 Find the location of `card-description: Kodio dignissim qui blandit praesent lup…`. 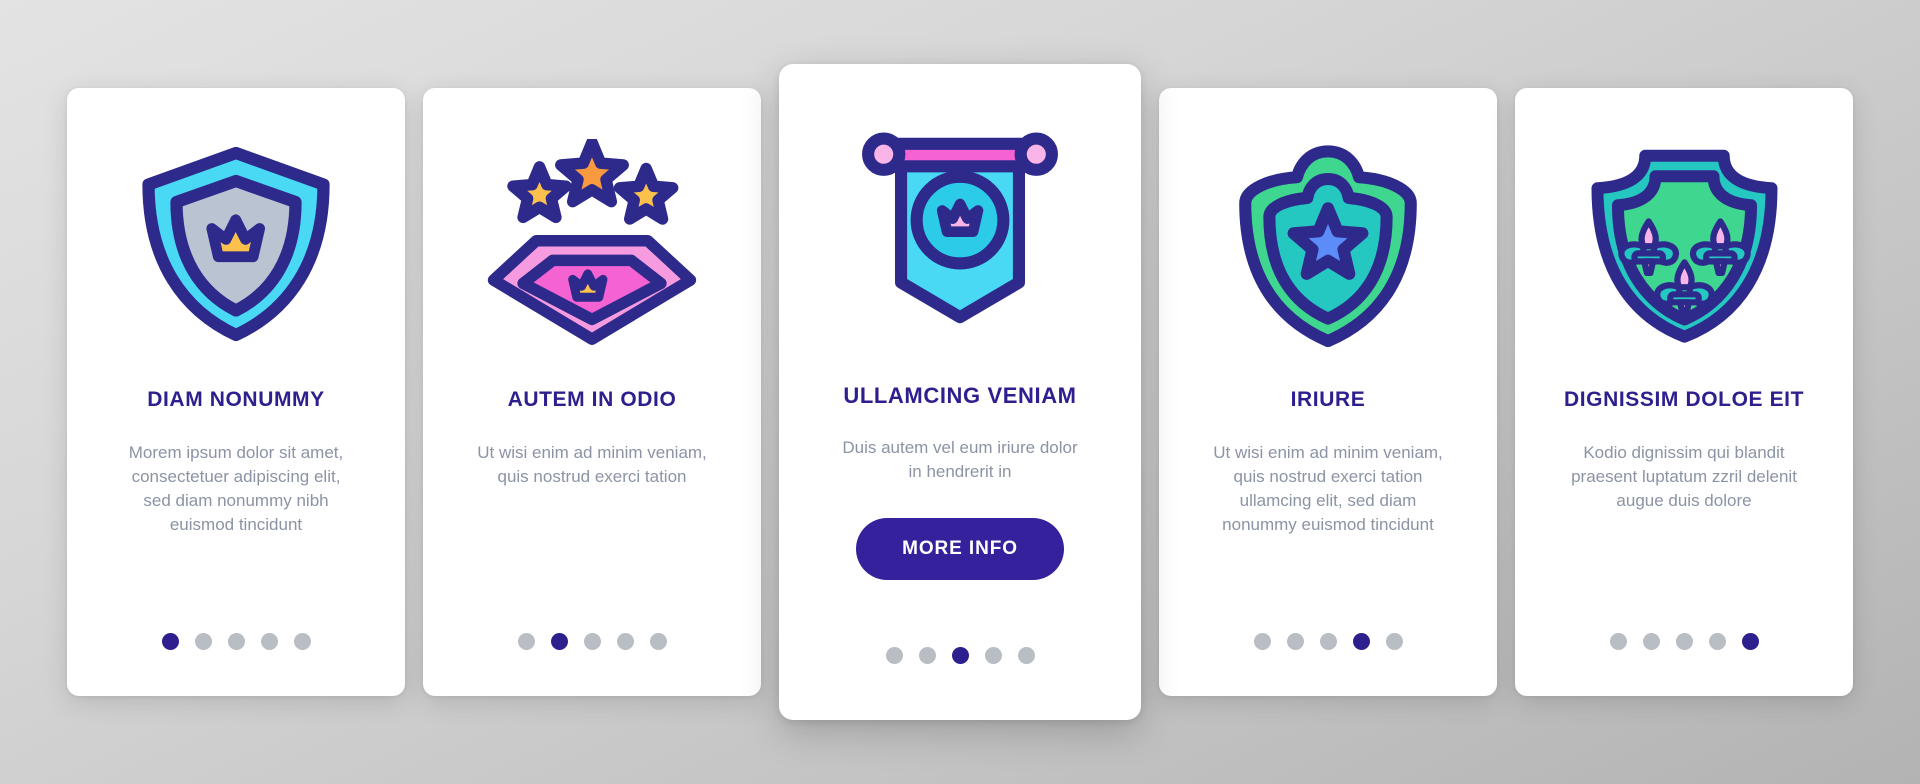

card-description: Kodio dignissim qui blandit praesent lup… is located at coordinates (1684, 477).